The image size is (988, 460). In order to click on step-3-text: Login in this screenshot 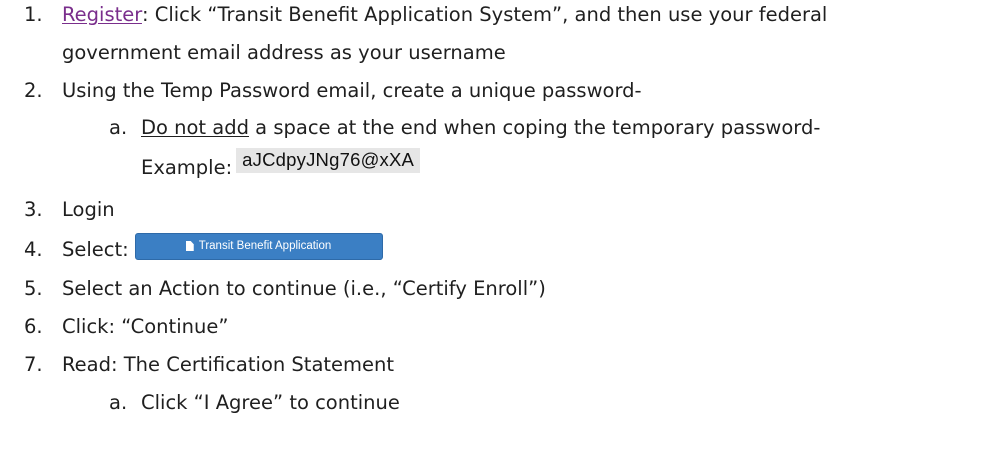, I will do `click(88, 209)`.